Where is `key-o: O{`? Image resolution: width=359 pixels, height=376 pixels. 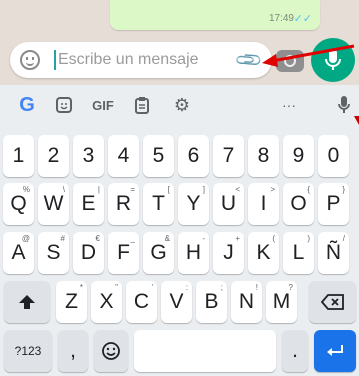
key-o: O{ is located at coordinates (298, 204).